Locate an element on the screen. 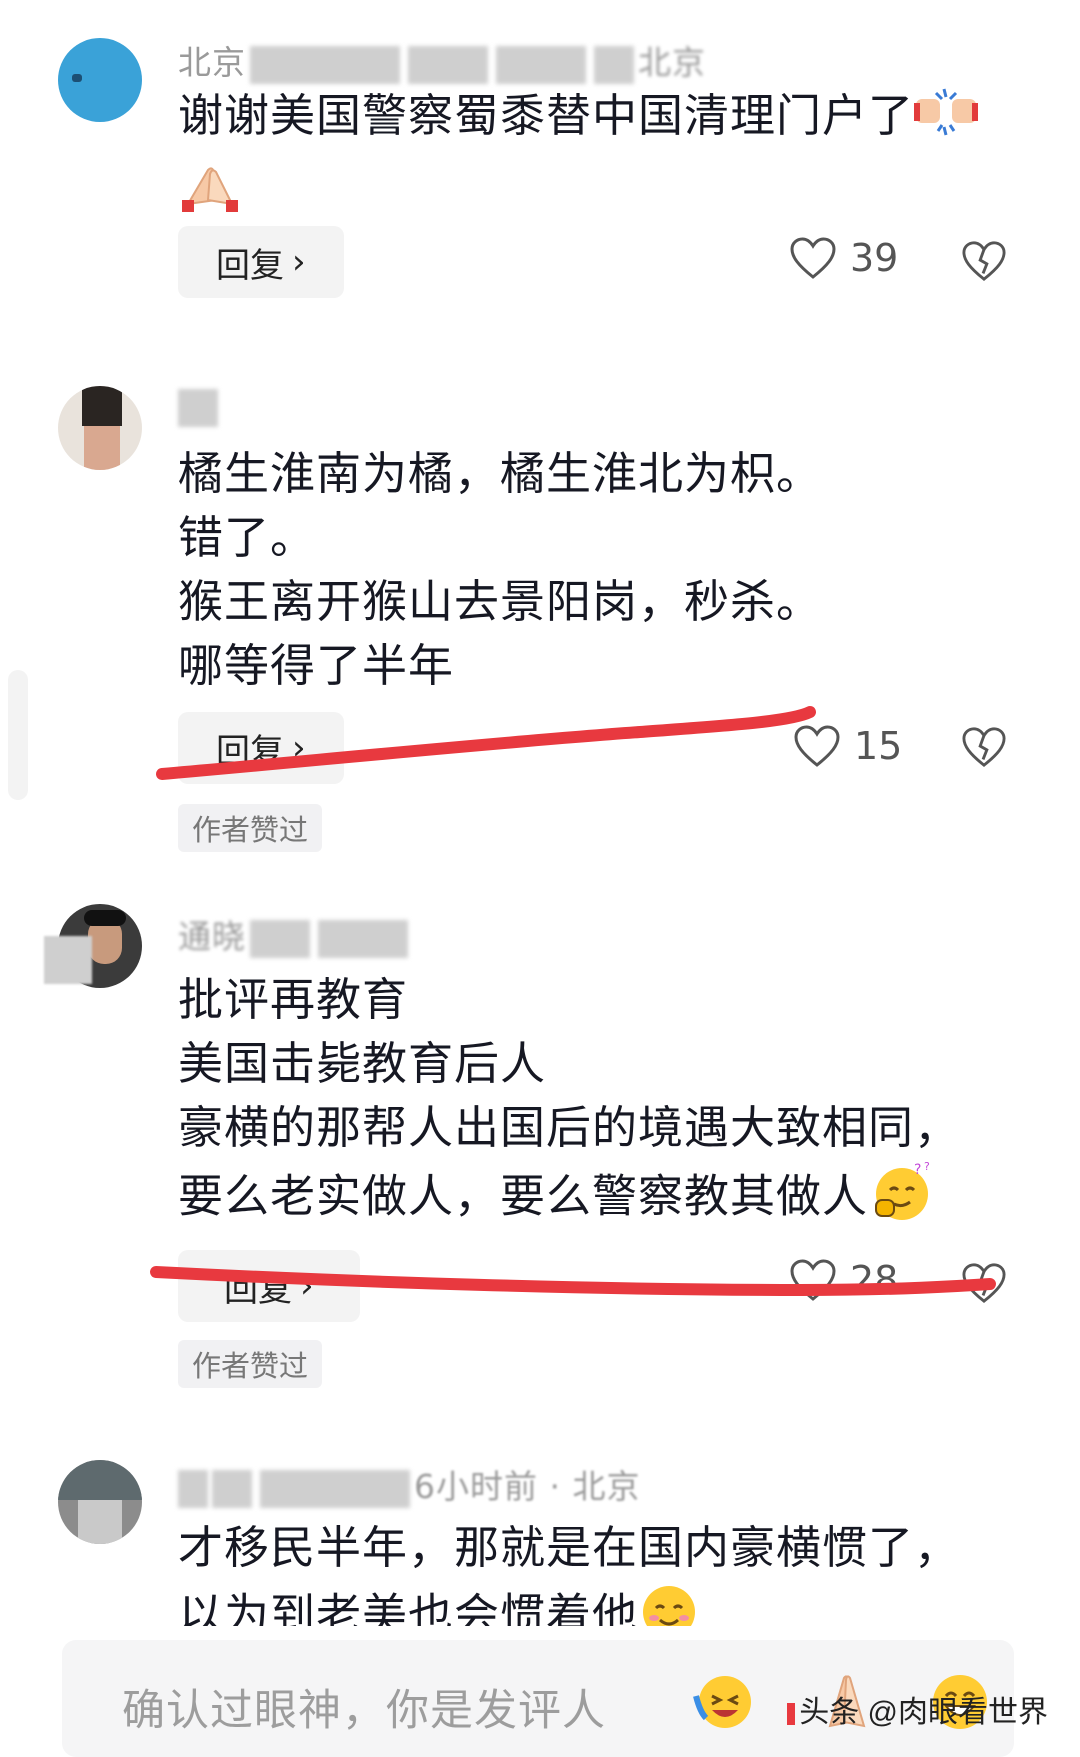 This screenshot has width=1080, height=1757. scroll-indicator is located at coordinates (18, 735).